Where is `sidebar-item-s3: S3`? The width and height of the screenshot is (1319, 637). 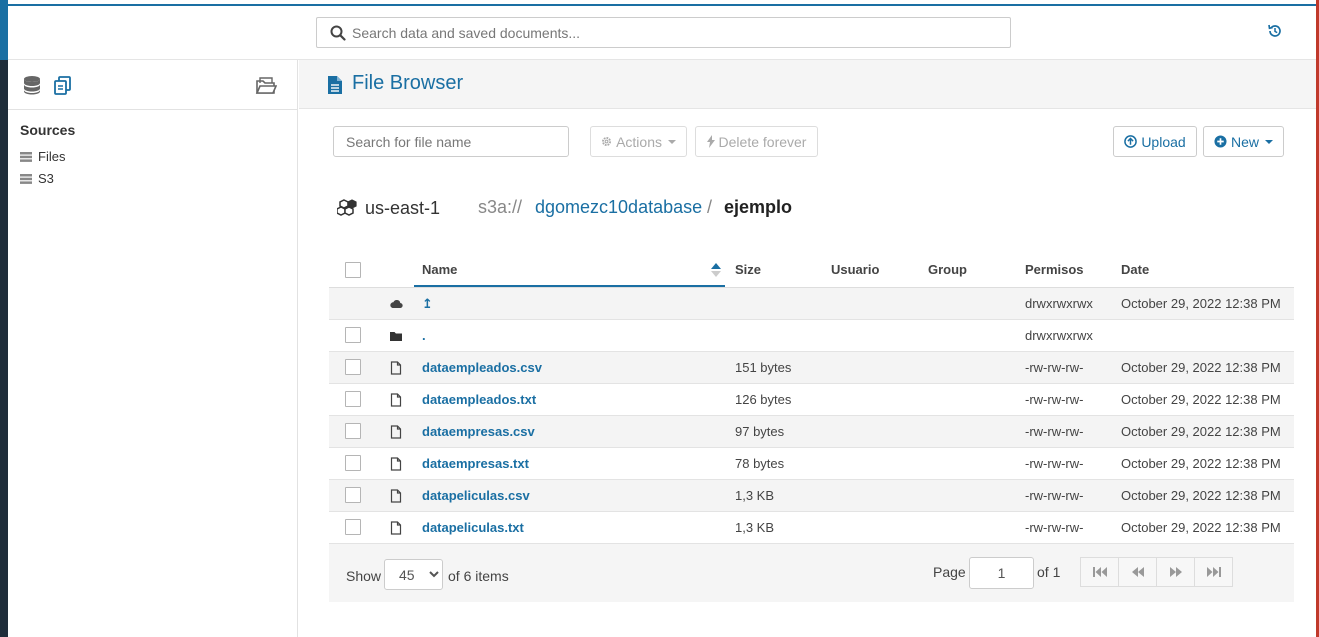 sidebar-item-s3: S3 is located at coordinates (37, 178).